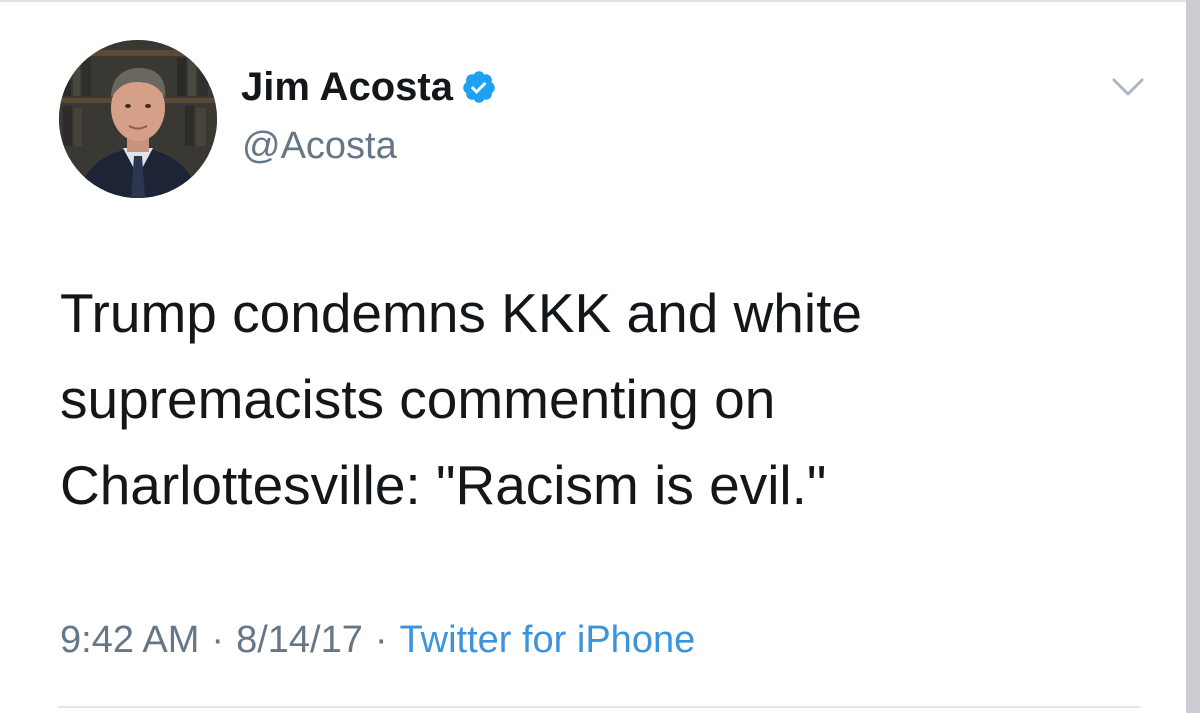  Describe the element at coordinates (1128, 88) in the screenshot. I see `chevron-down-icon` at that location.